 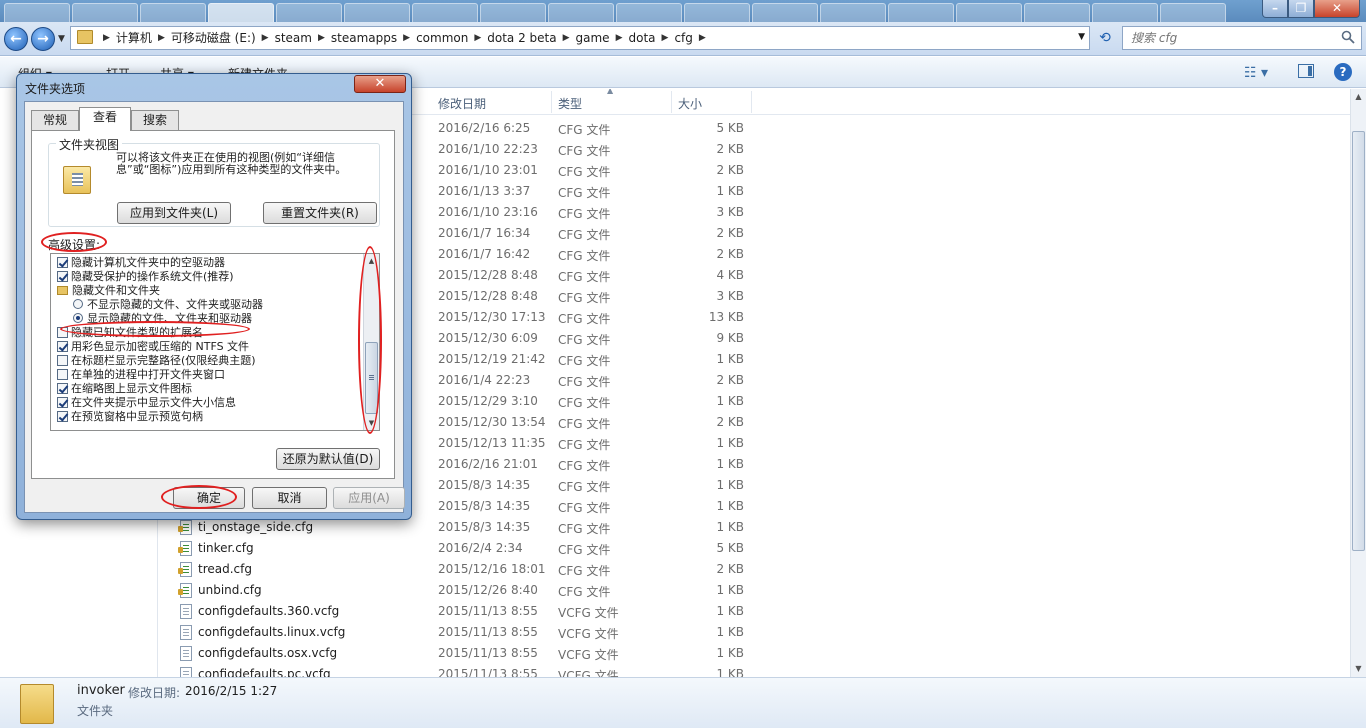 I want to click on minimize-button: –, so click(x=1275, y=9).